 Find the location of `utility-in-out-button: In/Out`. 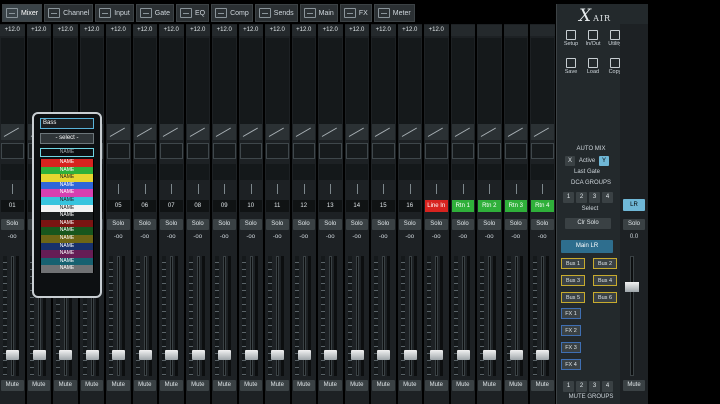

utility-in-out-button: In/Out is located at coordinates (593, 38).